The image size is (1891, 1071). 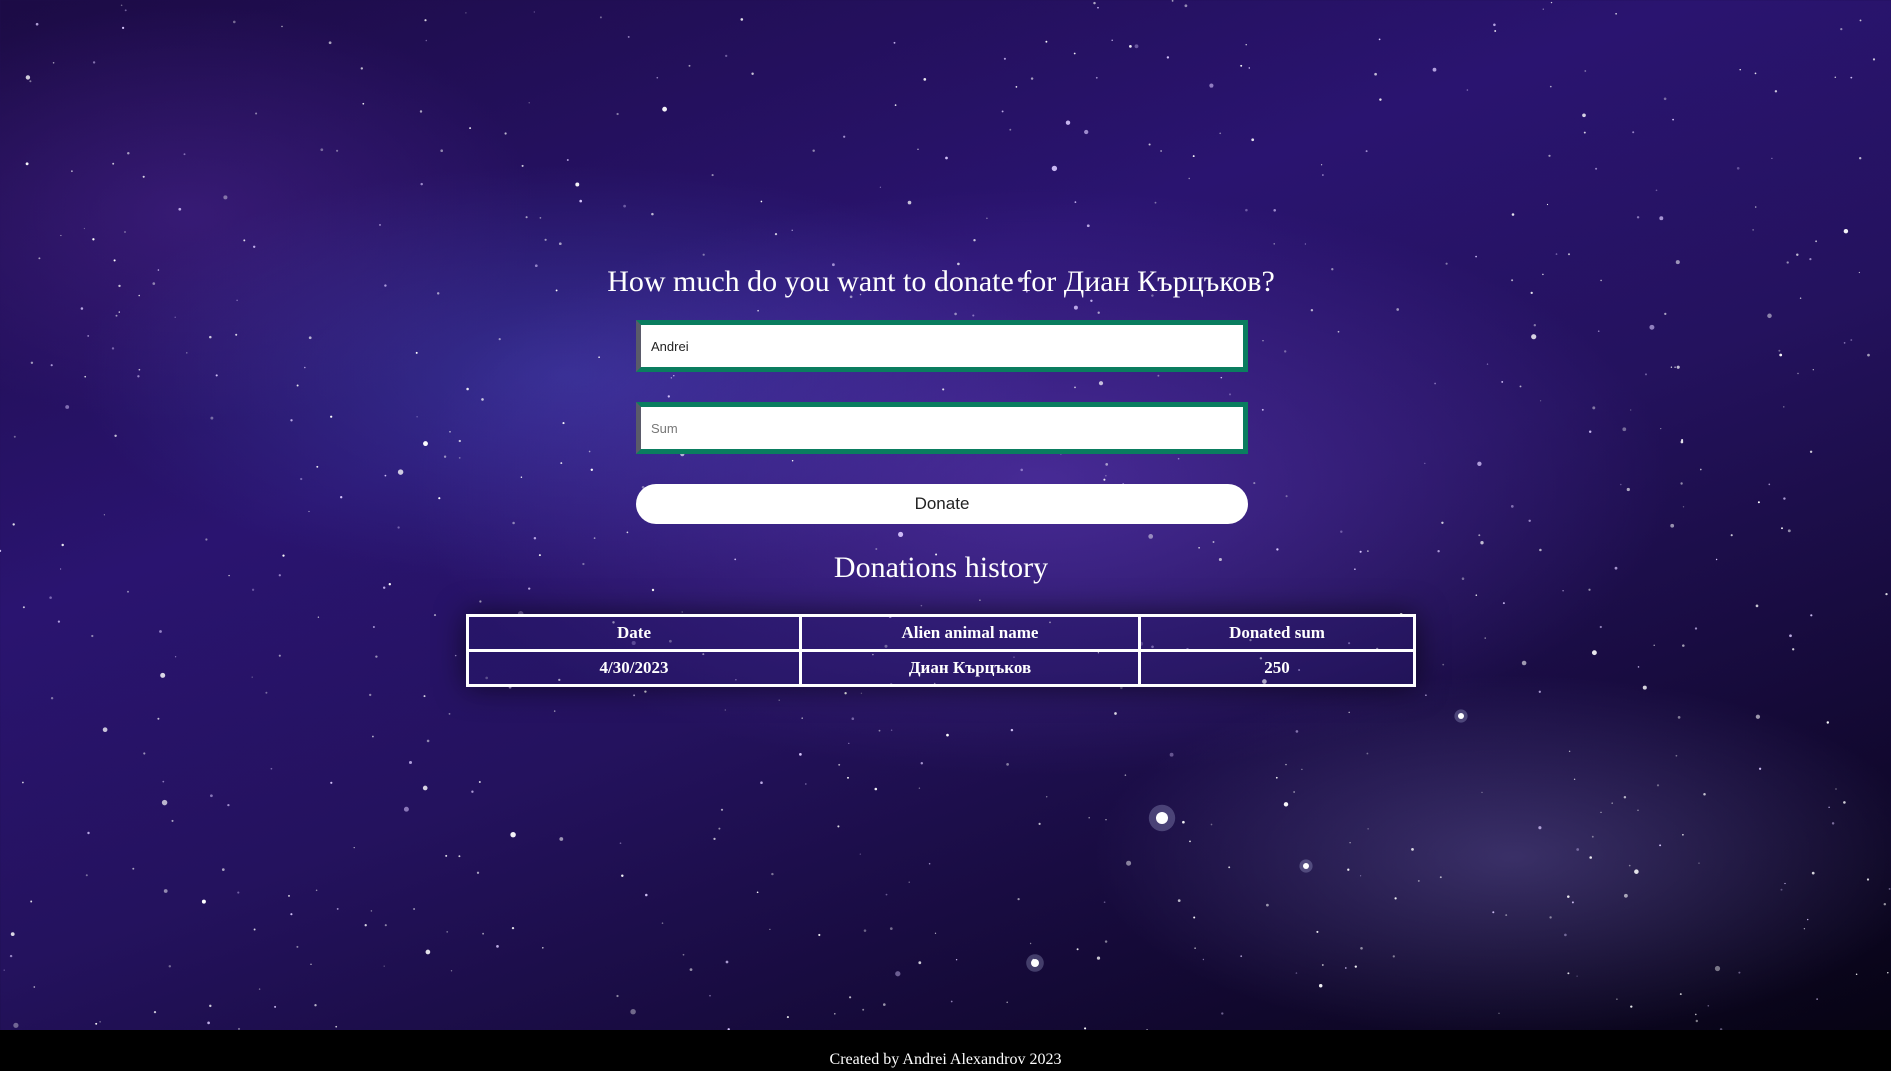 What do you see at coordinates (942, 504) in the screenshot?
I see `donate-button: Donate` at bounding box center [942, 504].